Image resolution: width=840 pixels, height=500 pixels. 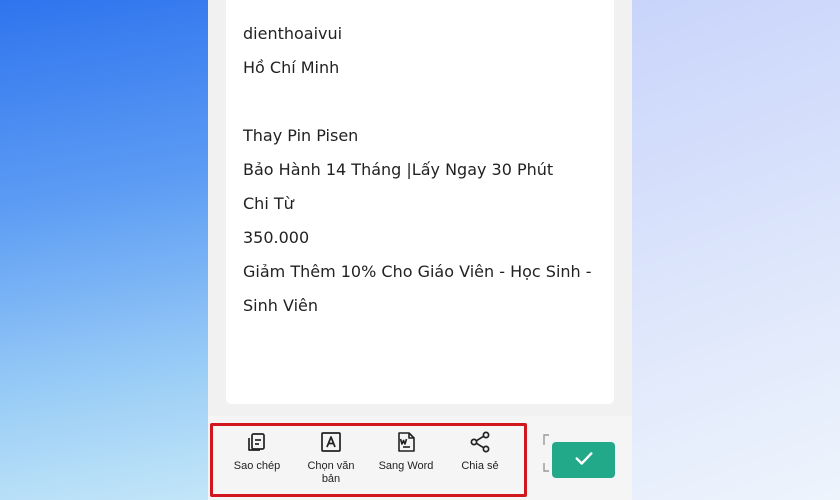 I want to click on toolbar-highlight-box, so click(x=368, y=460).